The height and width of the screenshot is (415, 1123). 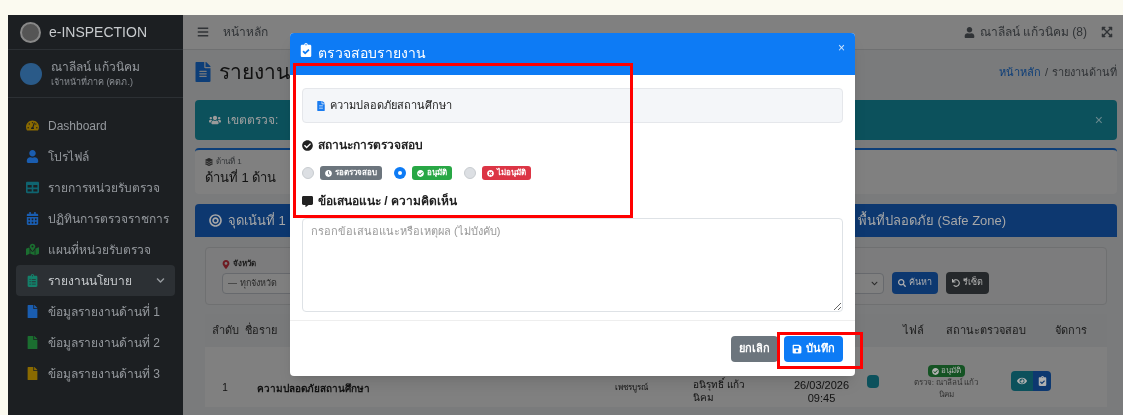 I want to click on dialog-title: ตรวจสอบรายงาน, so click(x=372, y=53).